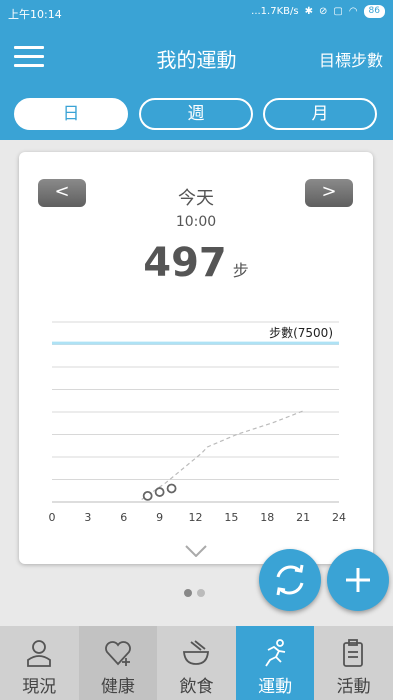  I want to click on target-steps-button: 目標步數, so click(351, 59).